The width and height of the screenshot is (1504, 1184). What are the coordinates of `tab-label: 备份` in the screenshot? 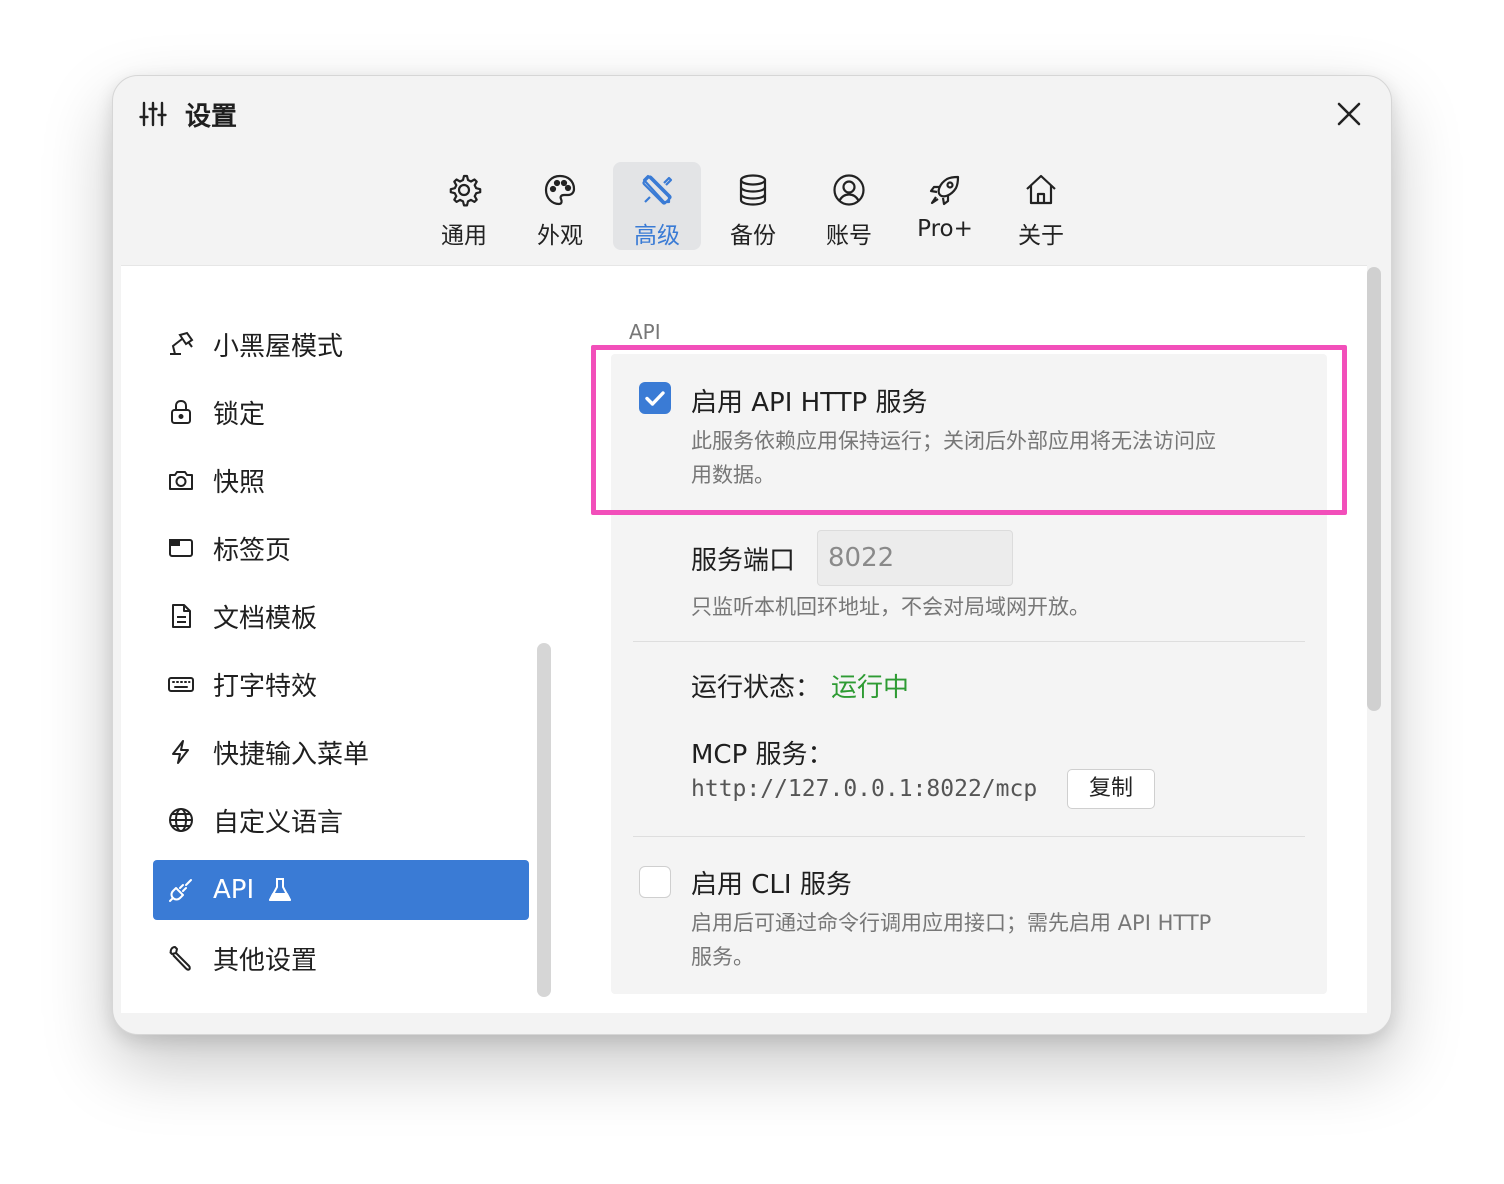 It's located at (753, 236).